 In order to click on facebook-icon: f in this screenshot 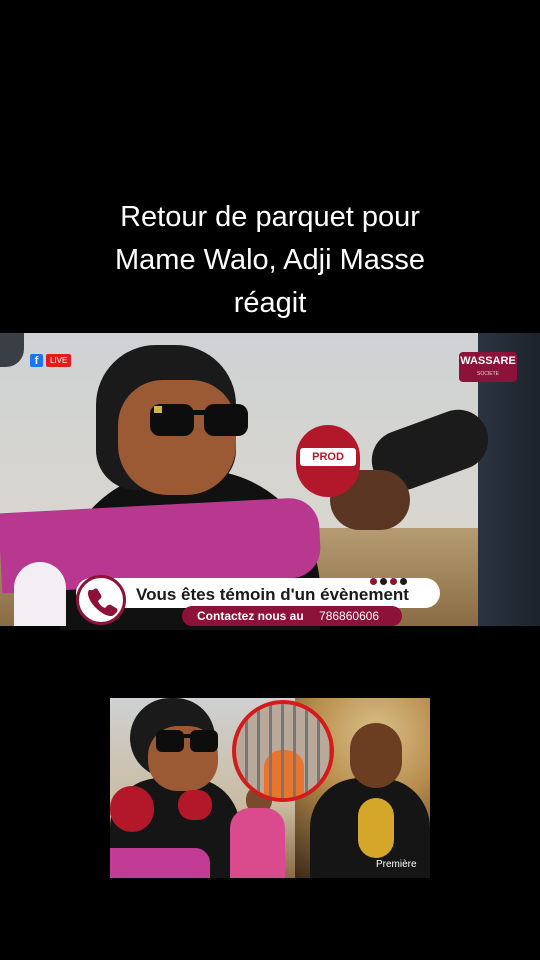, I will do `click(36, 360)`.